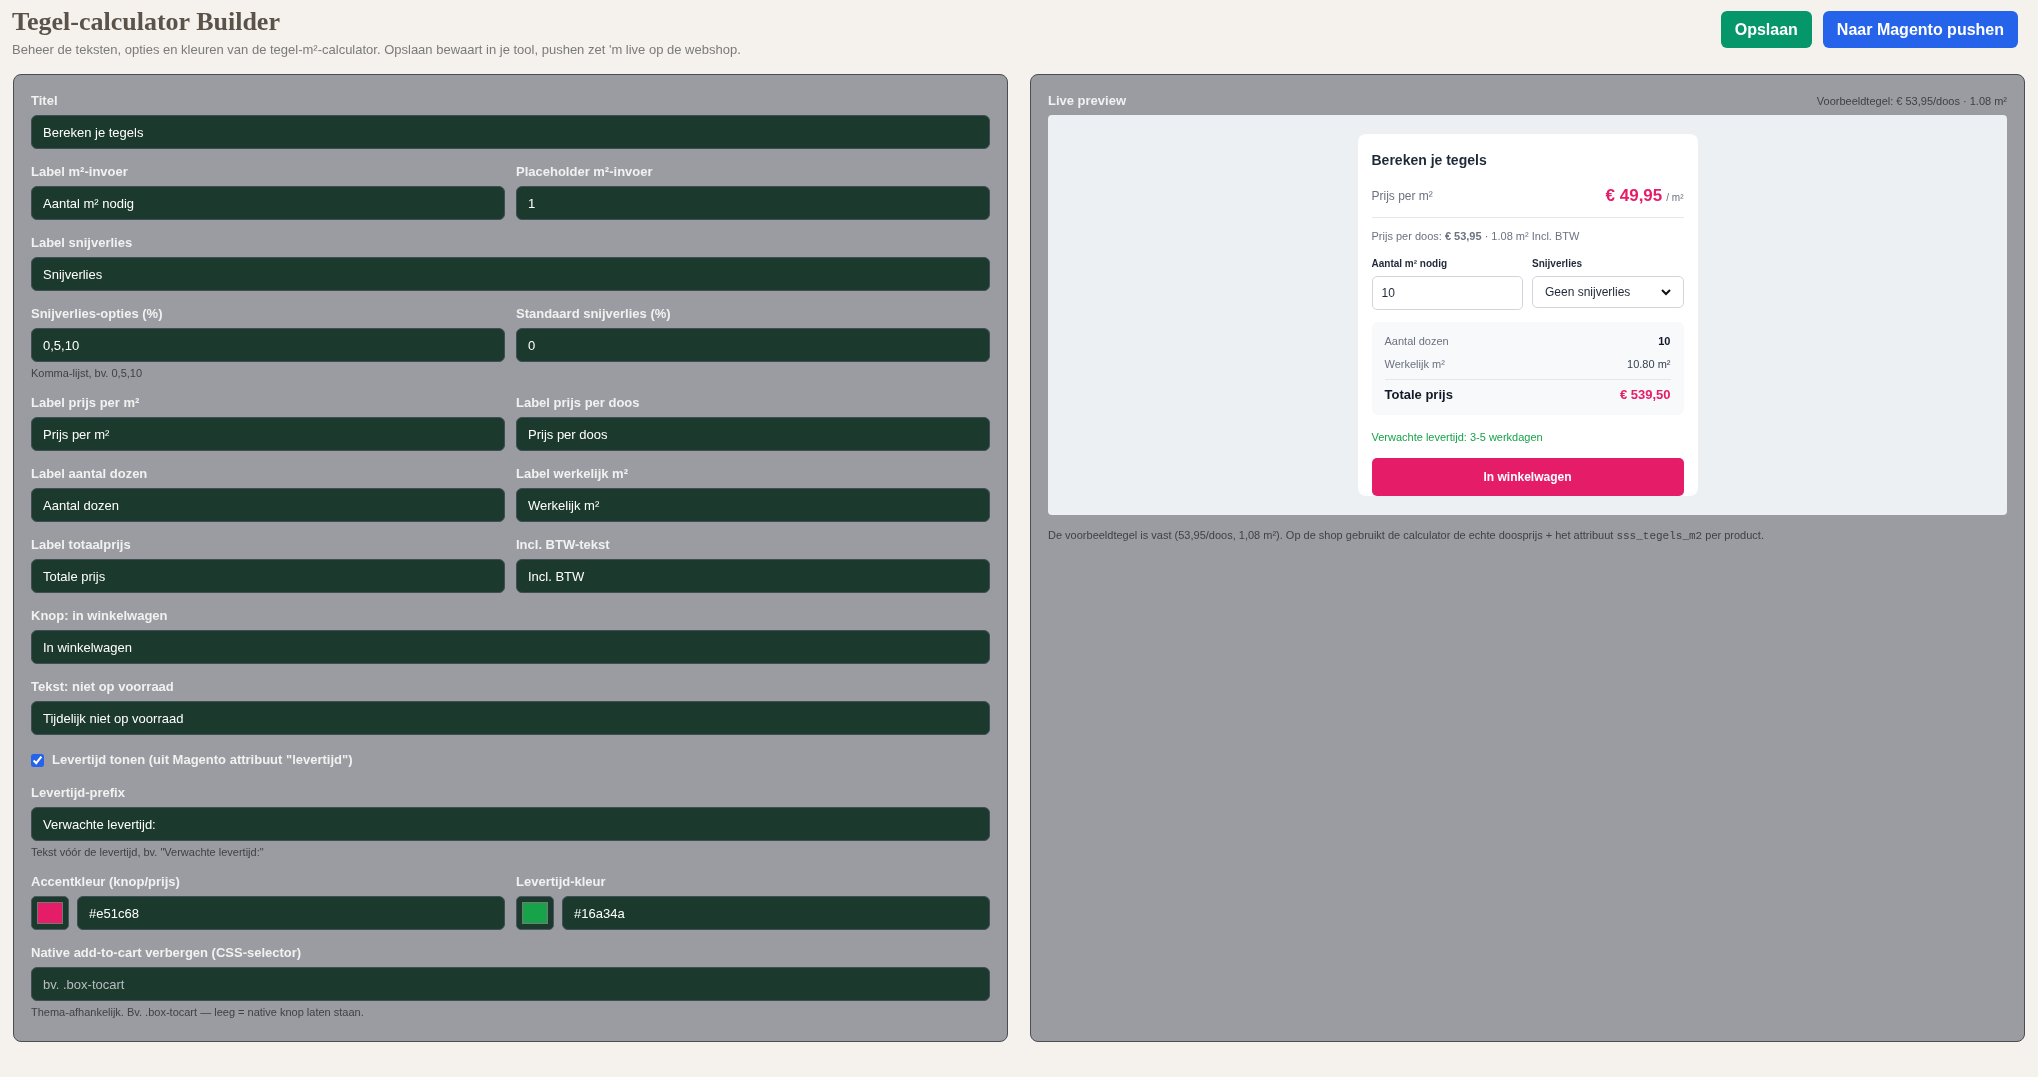 The height and width of the screenshot is (1077, 2038). What do you see at coordinates (37, 760) in the screenshot?
I see `checkbox` at bounding box center [37, 760].